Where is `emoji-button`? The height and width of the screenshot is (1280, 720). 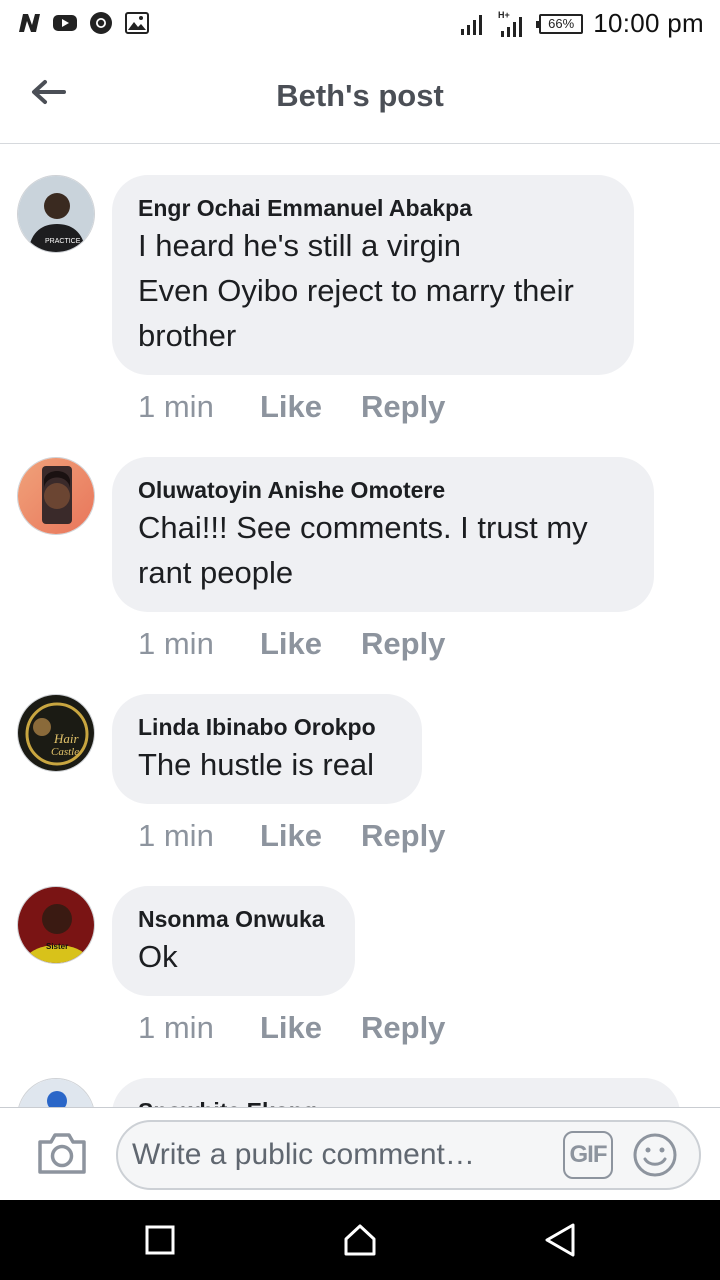 emoji-button is located at coordinates (655, 1155).